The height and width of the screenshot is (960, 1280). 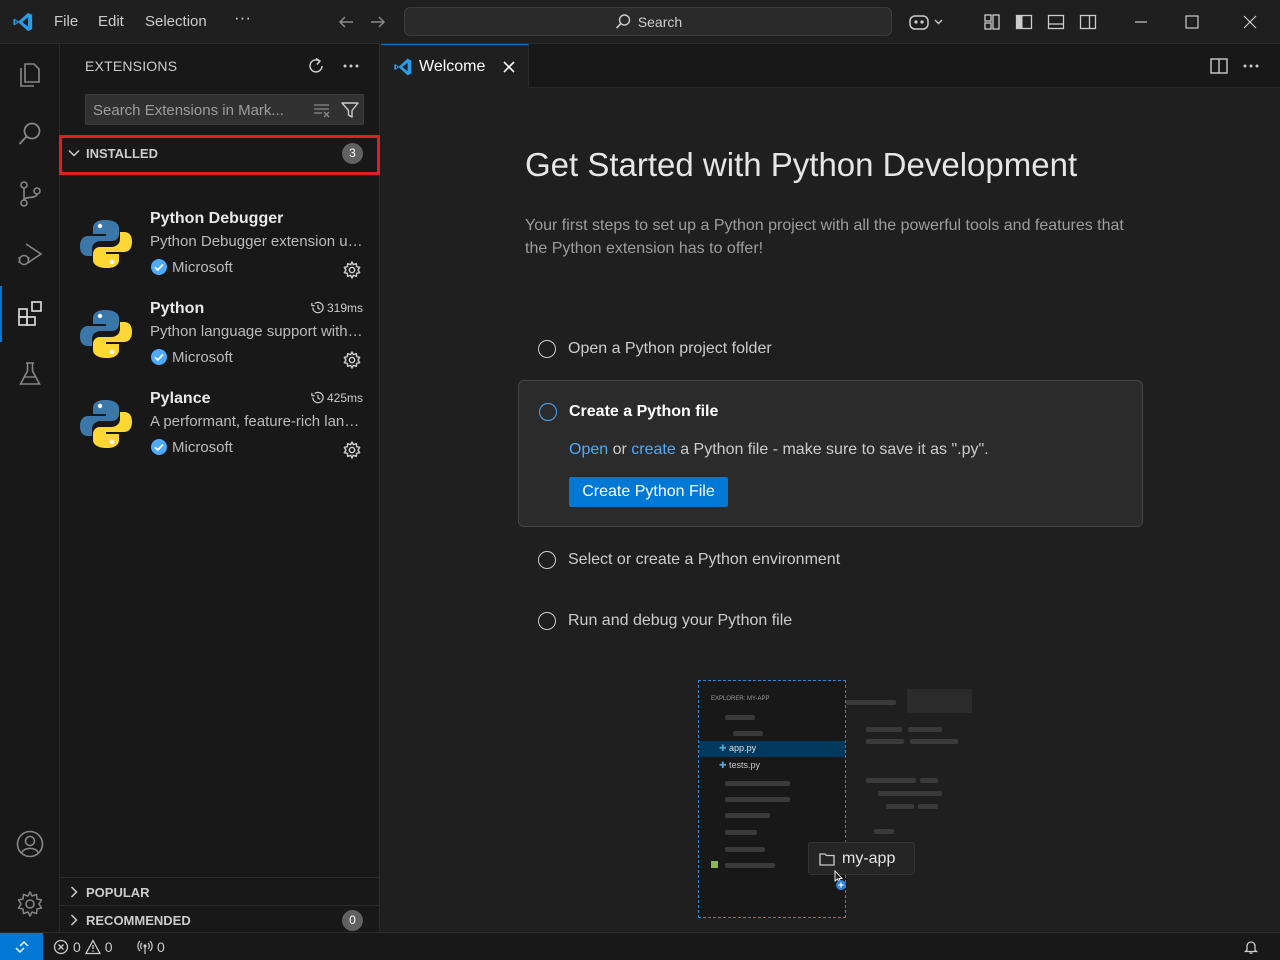 I want to click on illustration-file-app: ✚ app.py, so click(x=738, y=748).